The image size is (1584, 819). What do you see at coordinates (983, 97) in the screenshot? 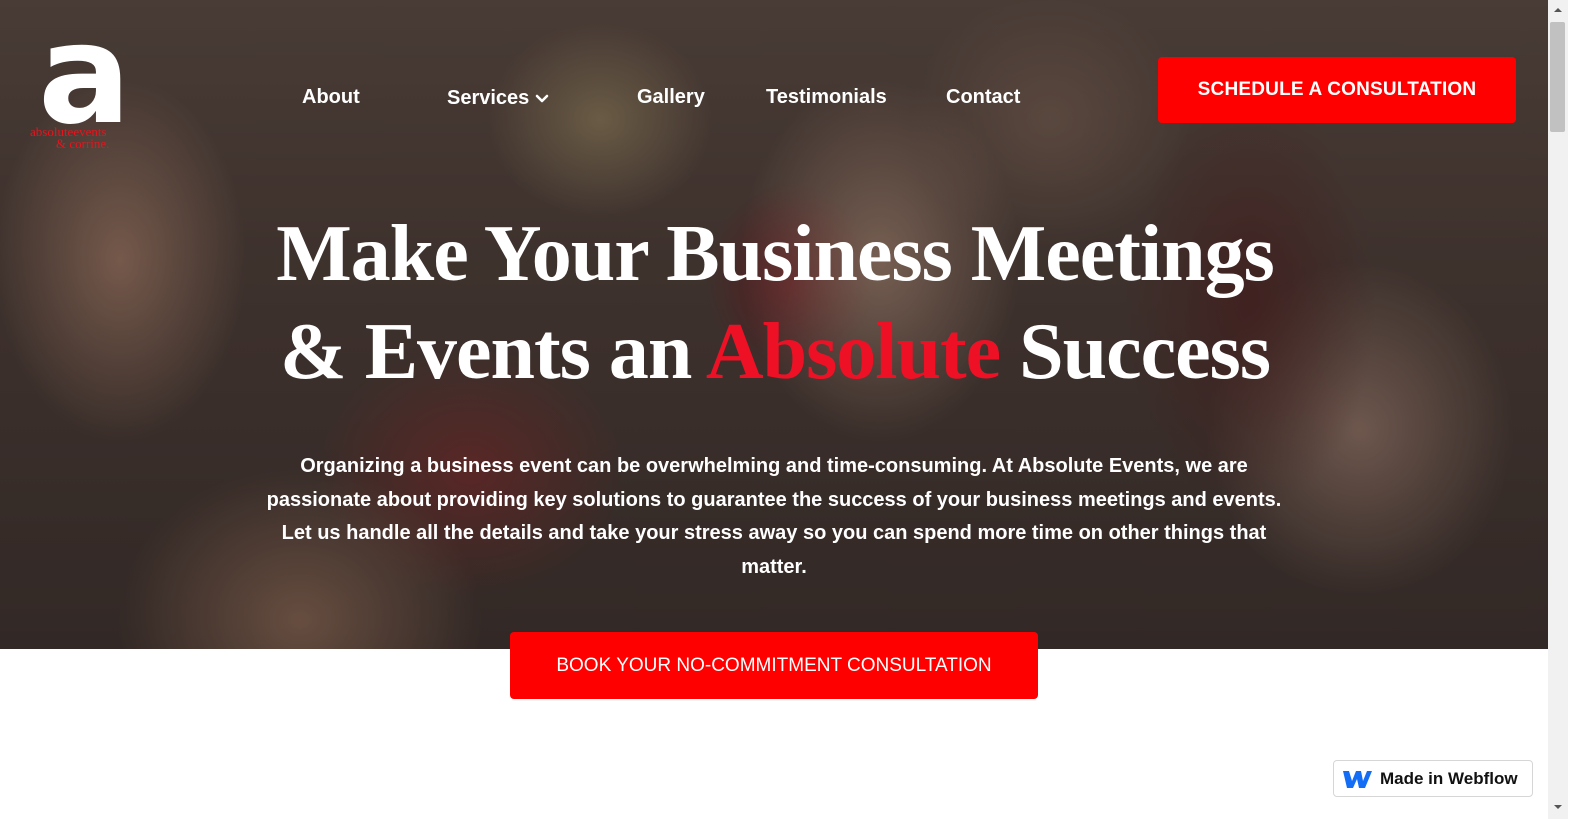
I see `nav-item-contact: Contact` at bounding box center [983, 97].